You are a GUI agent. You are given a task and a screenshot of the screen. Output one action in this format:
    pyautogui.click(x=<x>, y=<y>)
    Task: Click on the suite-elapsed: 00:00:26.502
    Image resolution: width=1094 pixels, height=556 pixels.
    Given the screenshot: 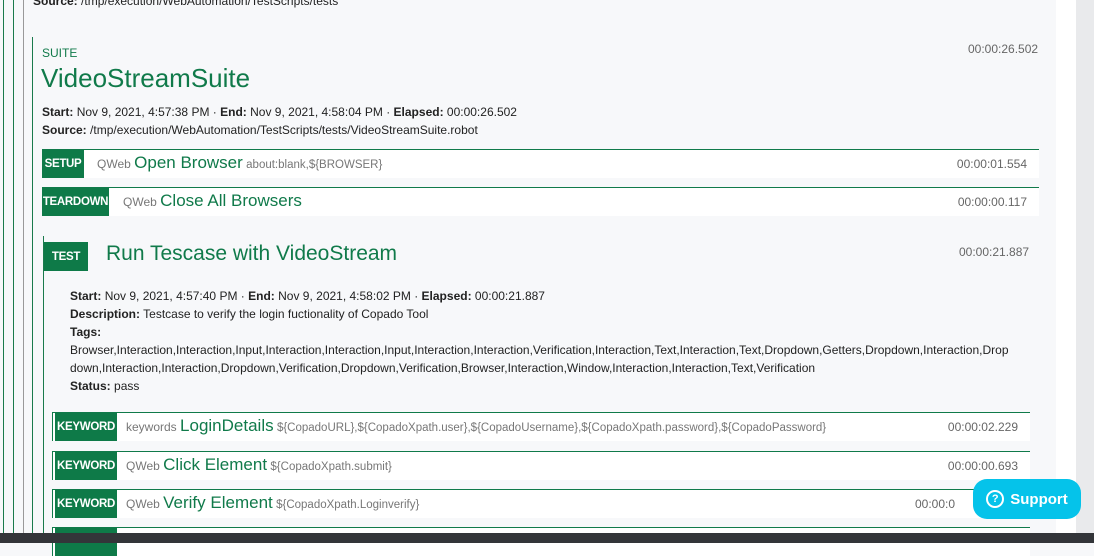 What is the action you would take?
    pyautogui.click(x=1003, y=49)
    